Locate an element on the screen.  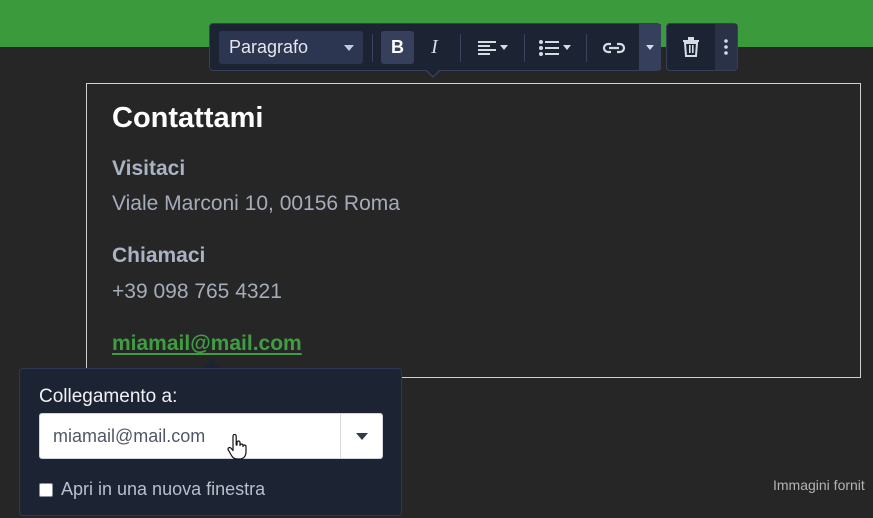
more-vertical-icon is located at coordinates (726, 47).